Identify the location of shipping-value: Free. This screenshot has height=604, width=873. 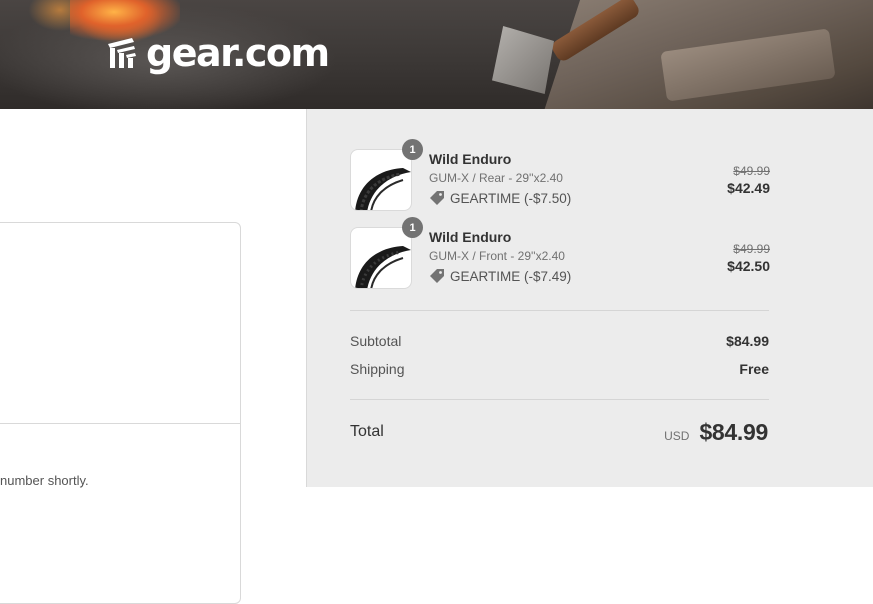
(754, 369).